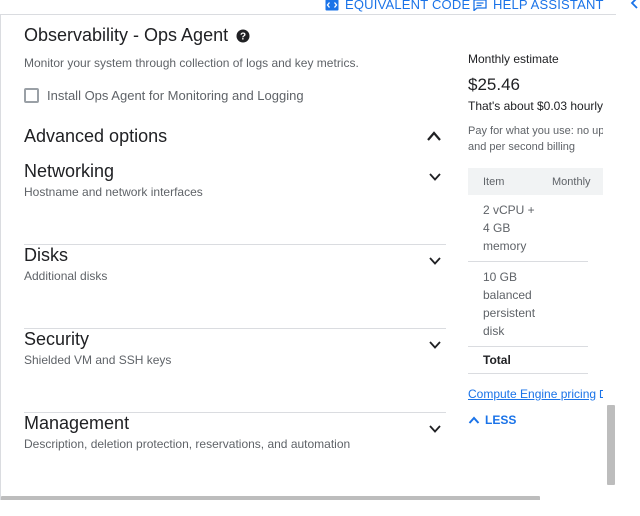 The width and height of the screenshot is (640, 516). Describe the element at coordinates (31, 95) in the screenshot. I see `ops-agent-checkbox` at that location.